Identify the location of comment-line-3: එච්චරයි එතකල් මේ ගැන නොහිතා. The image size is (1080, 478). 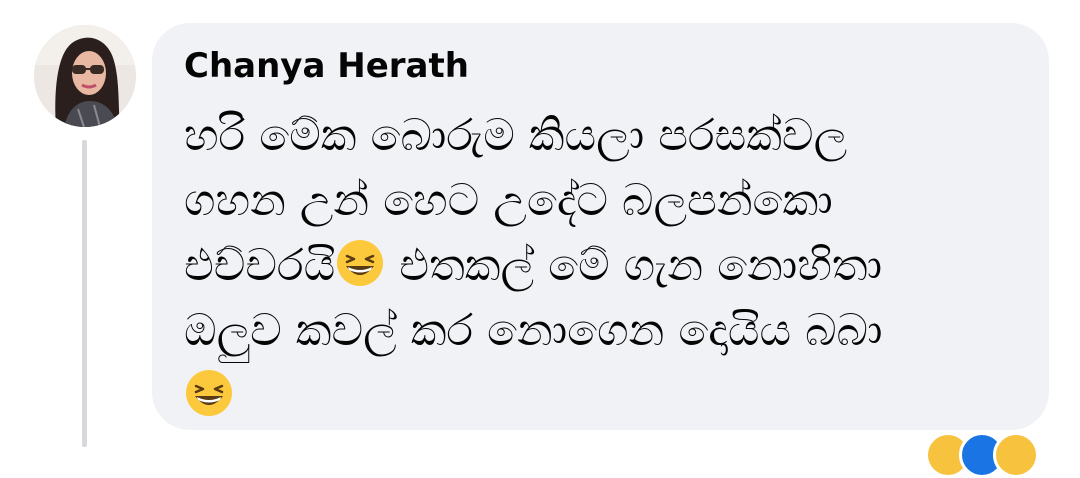
(604, 265).